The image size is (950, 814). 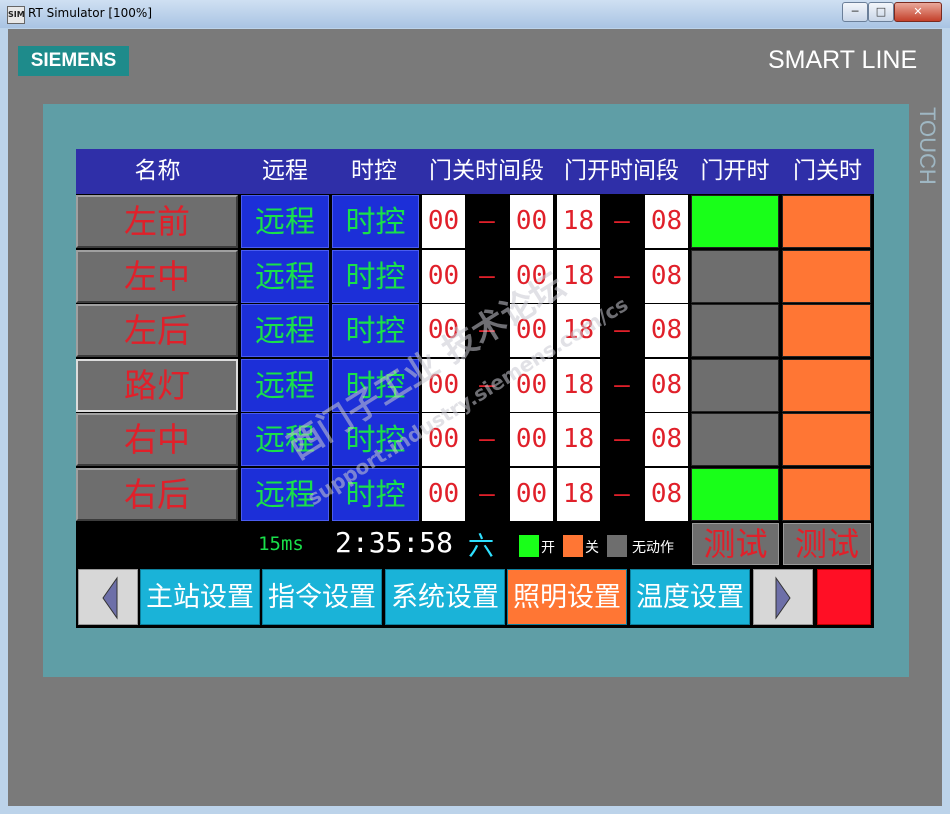 I want to click on test-close-button: 测试, so click(x=827, y=544).